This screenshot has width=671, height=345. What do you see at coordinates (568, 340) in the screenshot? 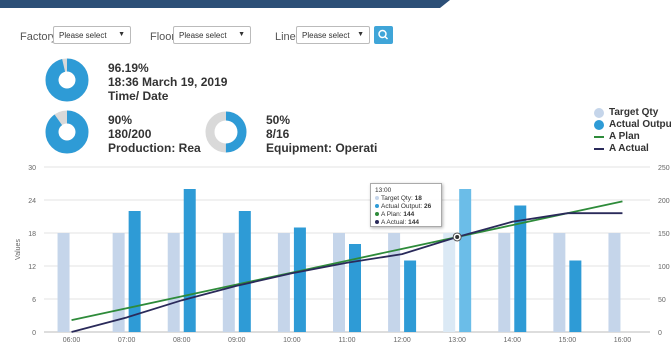
I see `x-tick-label: 15:00` at bounding box center [568, 340].